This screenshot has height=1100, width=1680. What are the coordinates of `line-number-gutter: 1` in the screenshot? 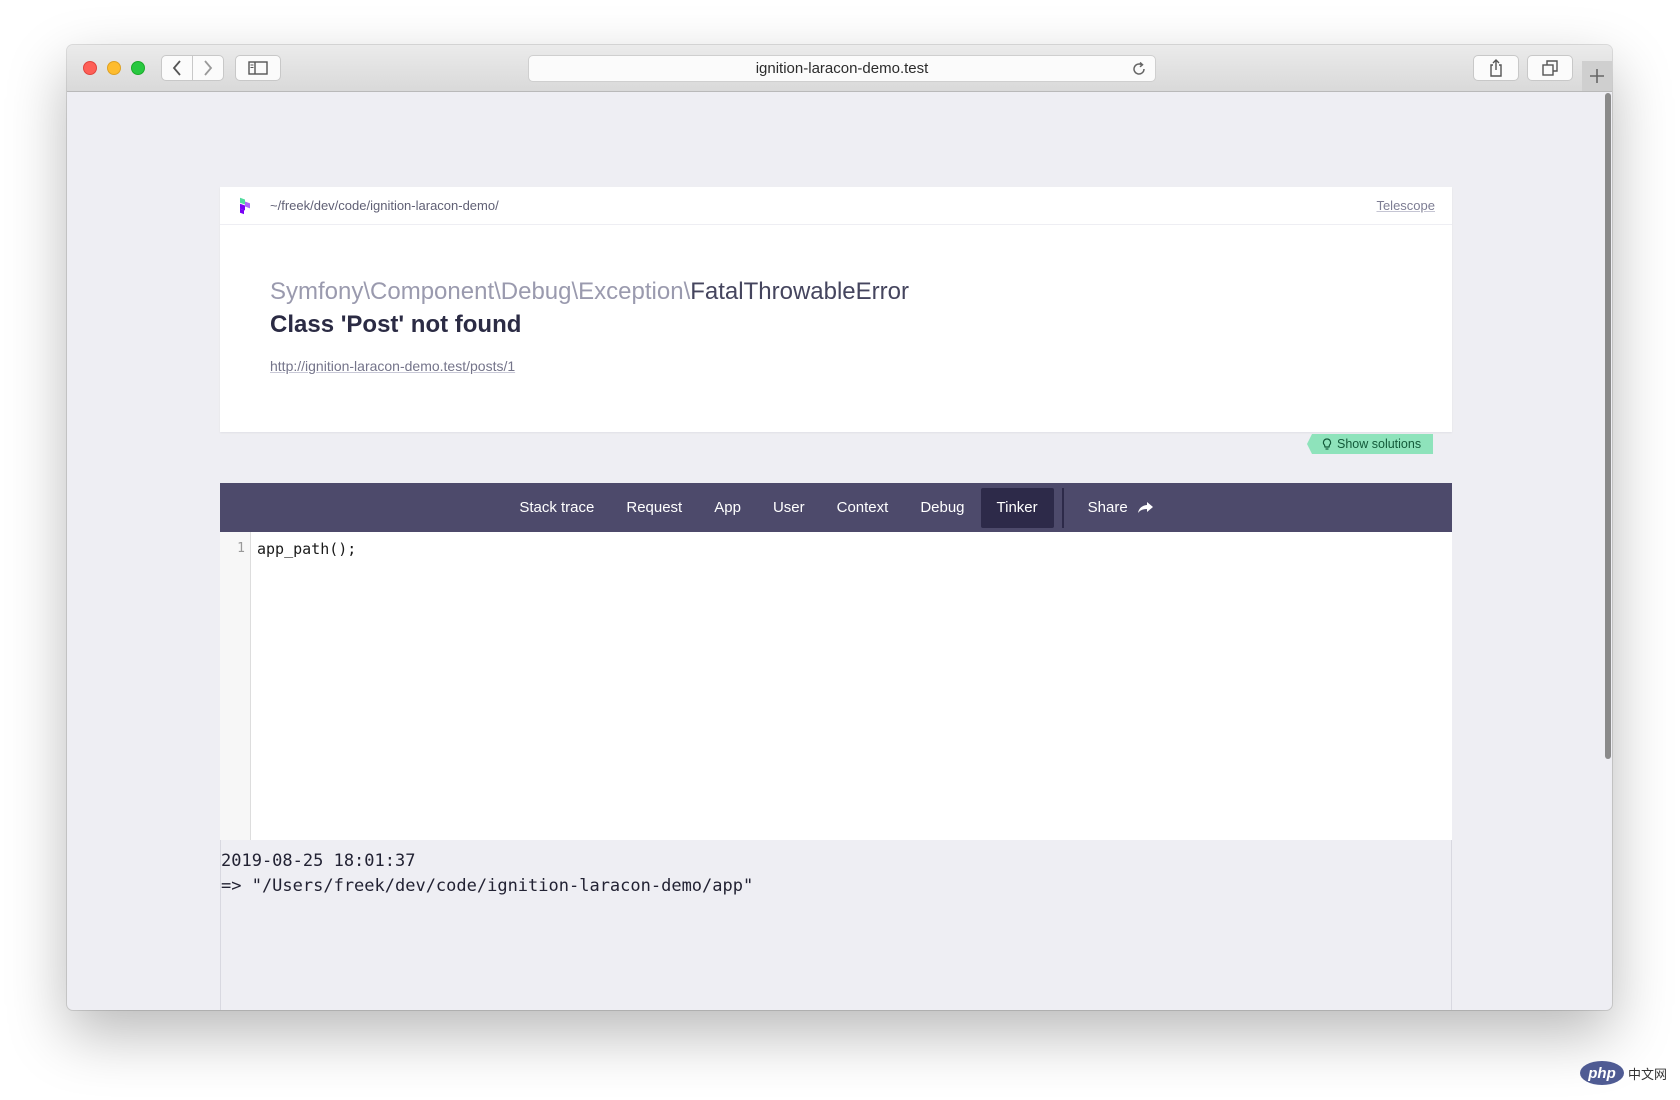 It's located at (235, 686).